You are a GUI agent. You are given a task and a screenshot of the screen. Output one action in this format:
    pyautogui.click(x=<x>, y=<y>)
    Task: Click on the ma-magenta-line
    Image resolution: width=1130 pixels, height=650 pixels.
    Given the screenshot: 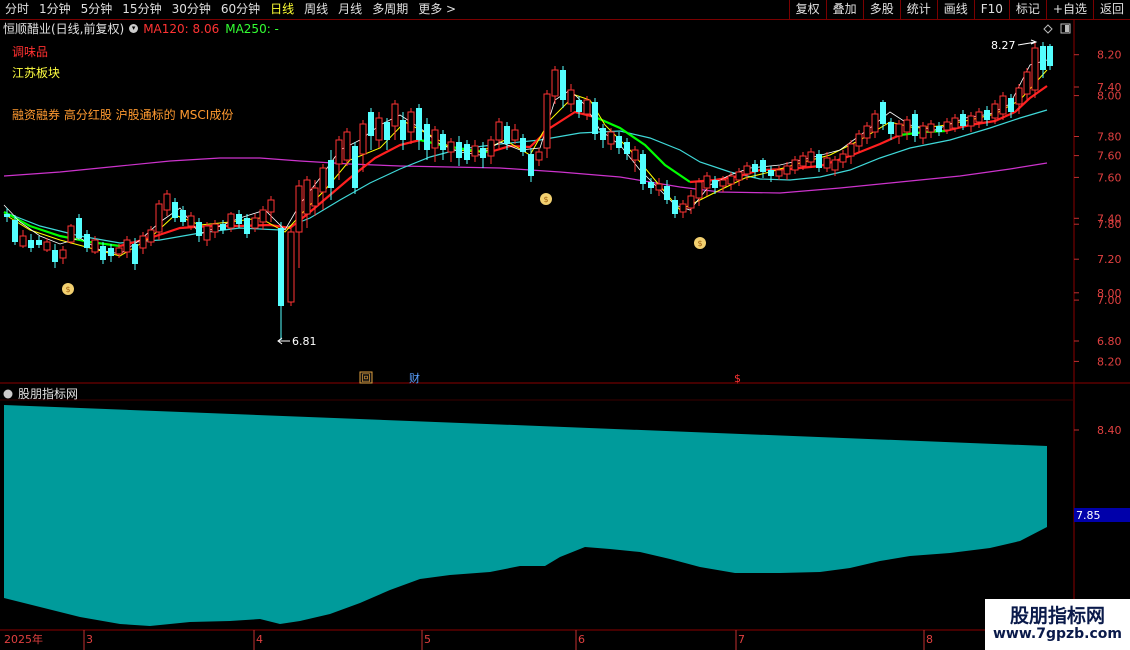 What is the action you would take?
    pyautogui.click(x=525, y=175)
    